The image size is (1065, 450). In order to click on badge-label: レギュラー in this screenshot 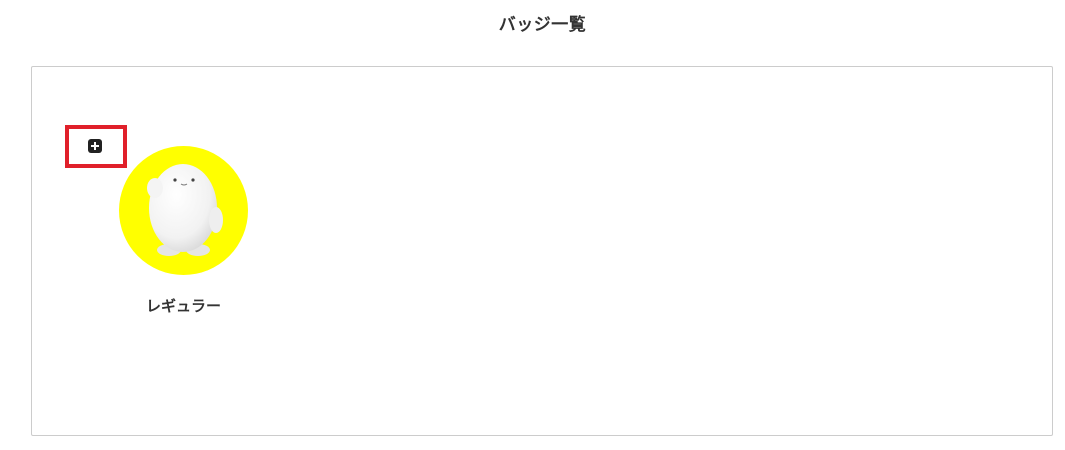, I will do `click(183, 306)`.